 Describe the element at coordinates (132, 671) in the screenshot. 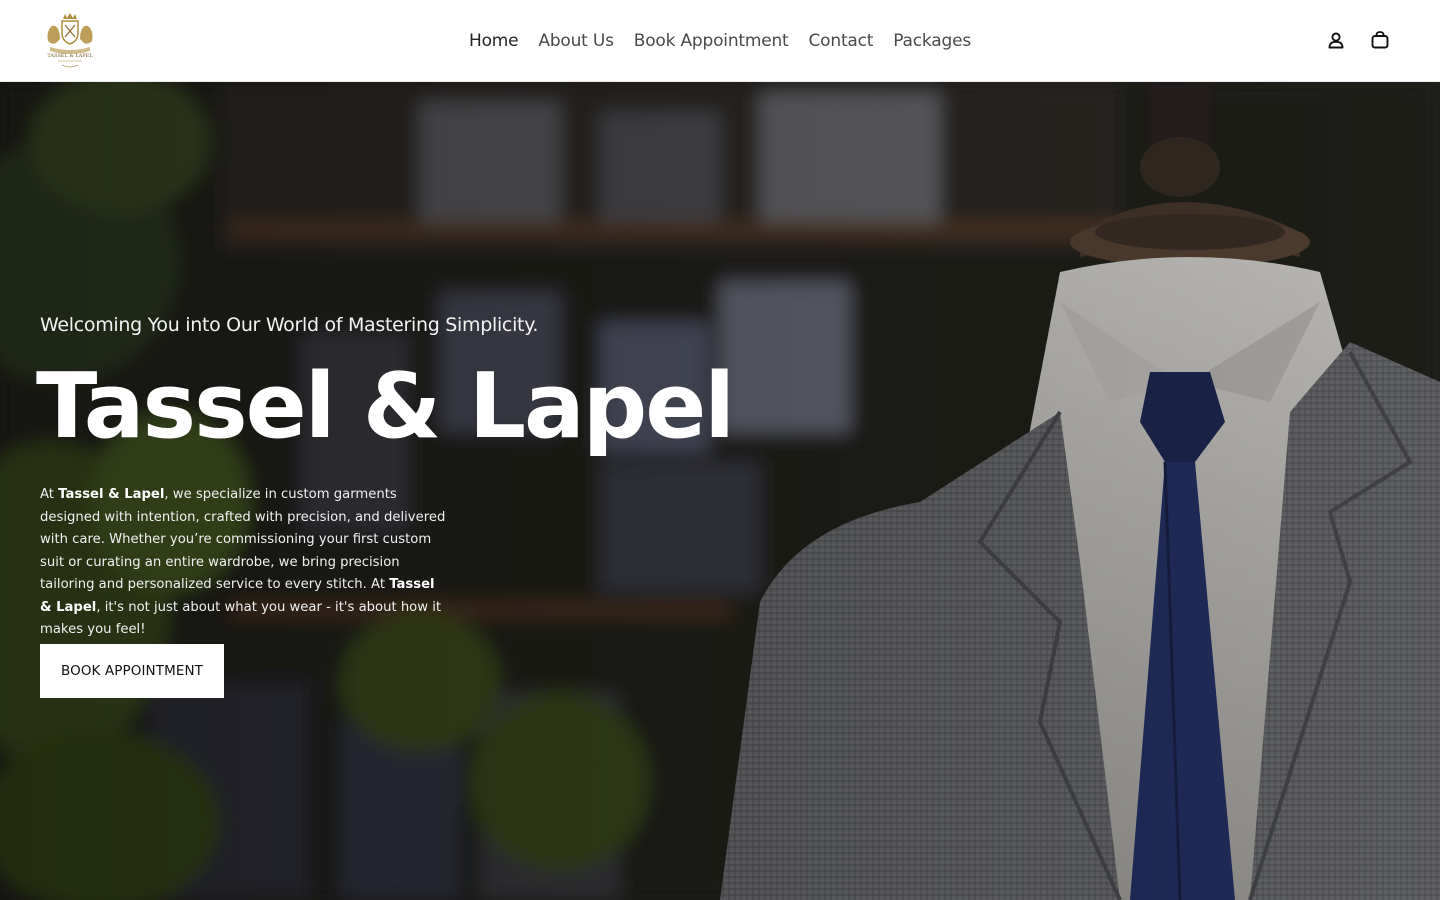

I see `book-appointment-button: BOOK APPOINTMENT` at that location.